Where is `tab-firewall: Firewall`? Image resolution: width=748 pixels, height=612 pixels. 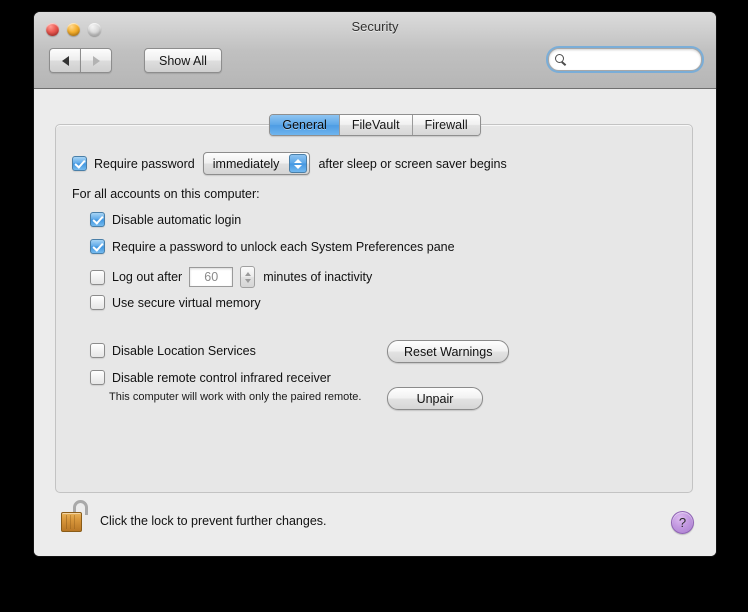 tab-firewall: Firewall is located at coordinates (446, 125).